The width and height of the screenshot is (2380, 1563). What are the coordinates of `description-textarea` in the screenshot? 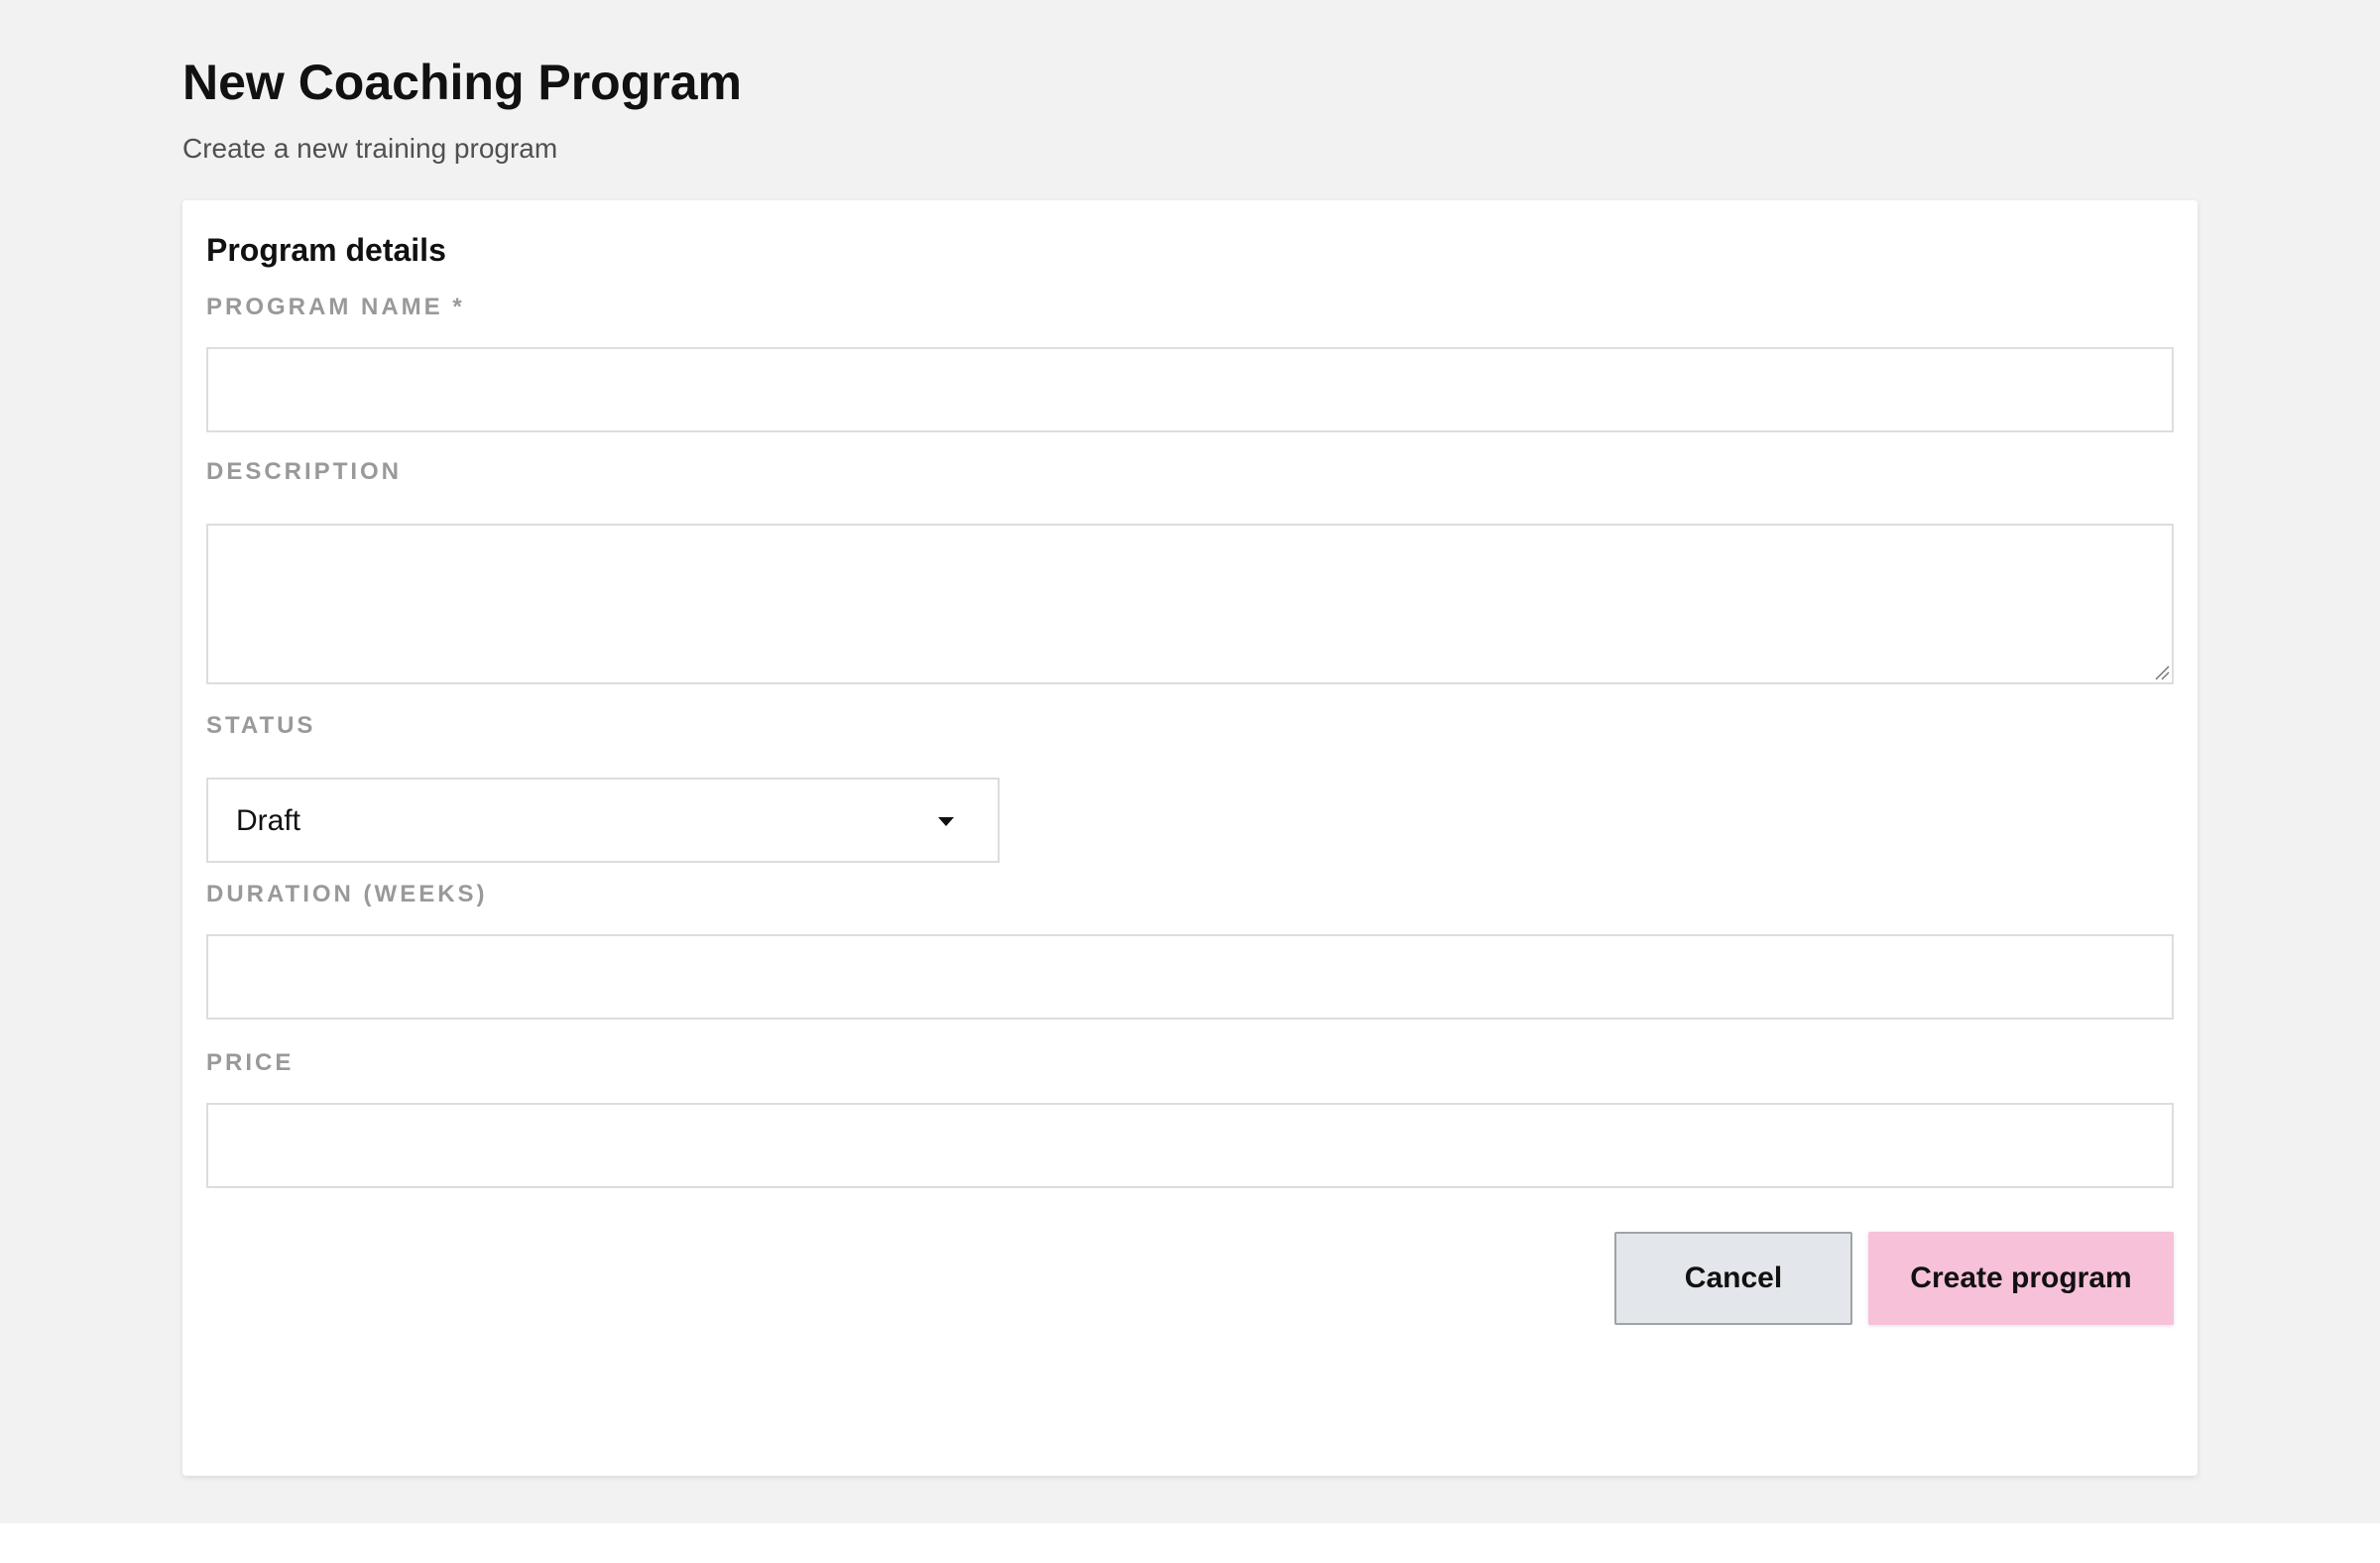 It's located at (1190, 604).